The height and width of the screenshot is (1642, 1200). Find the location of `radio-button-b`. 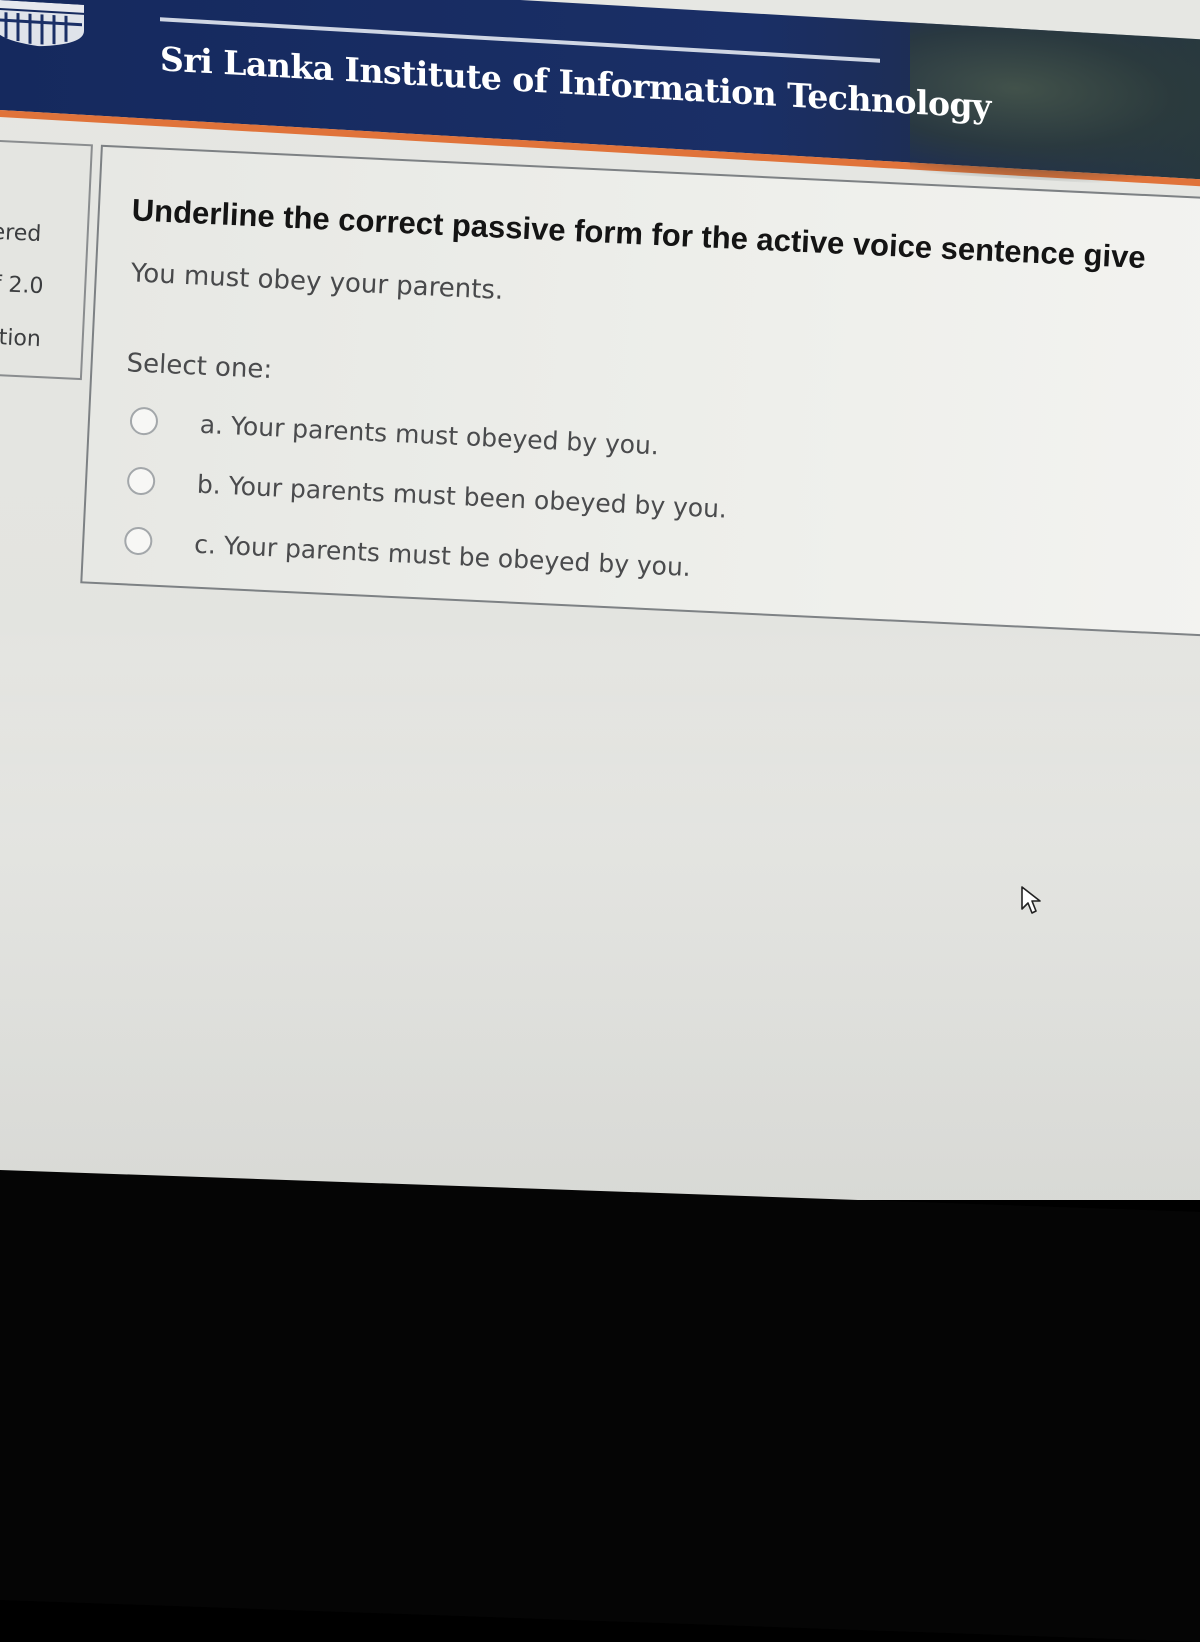

radio-button-b is located at coordinates (141, 481).